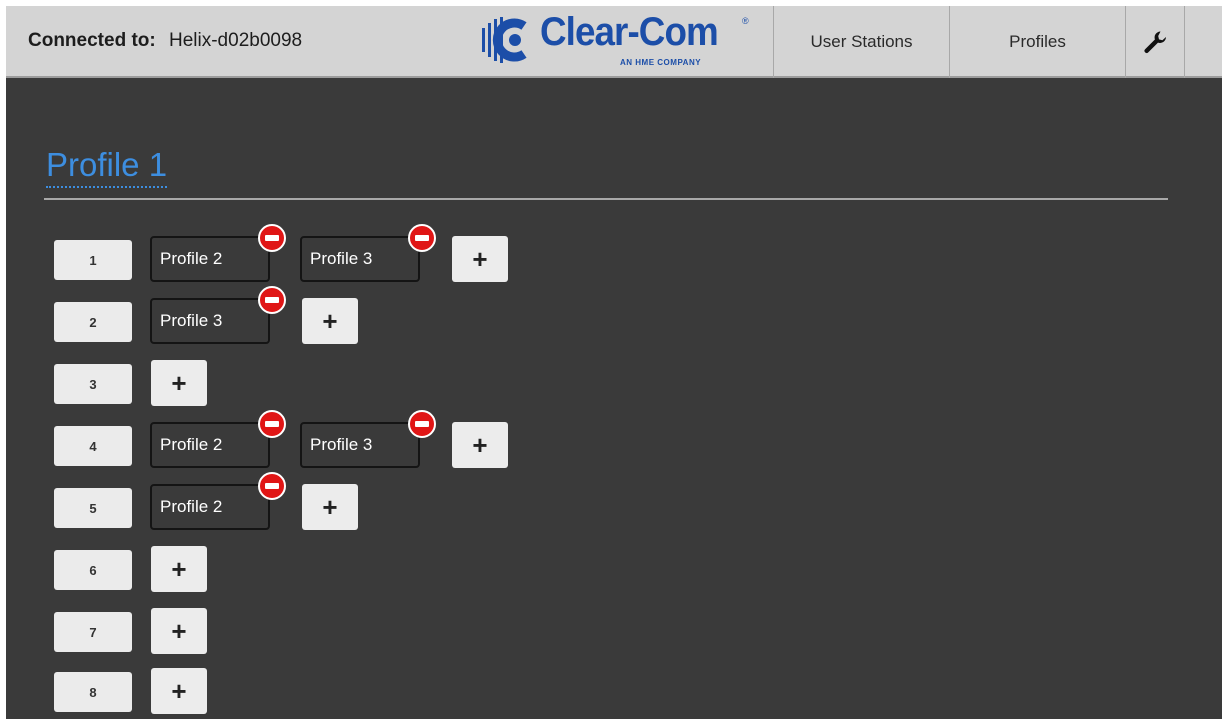 The width and height of the screenshot is (1228, 719). Describe the element at coordinates (236, 40) in the screenshot. I see `connected-device: Helix-d02b0098` at that location.